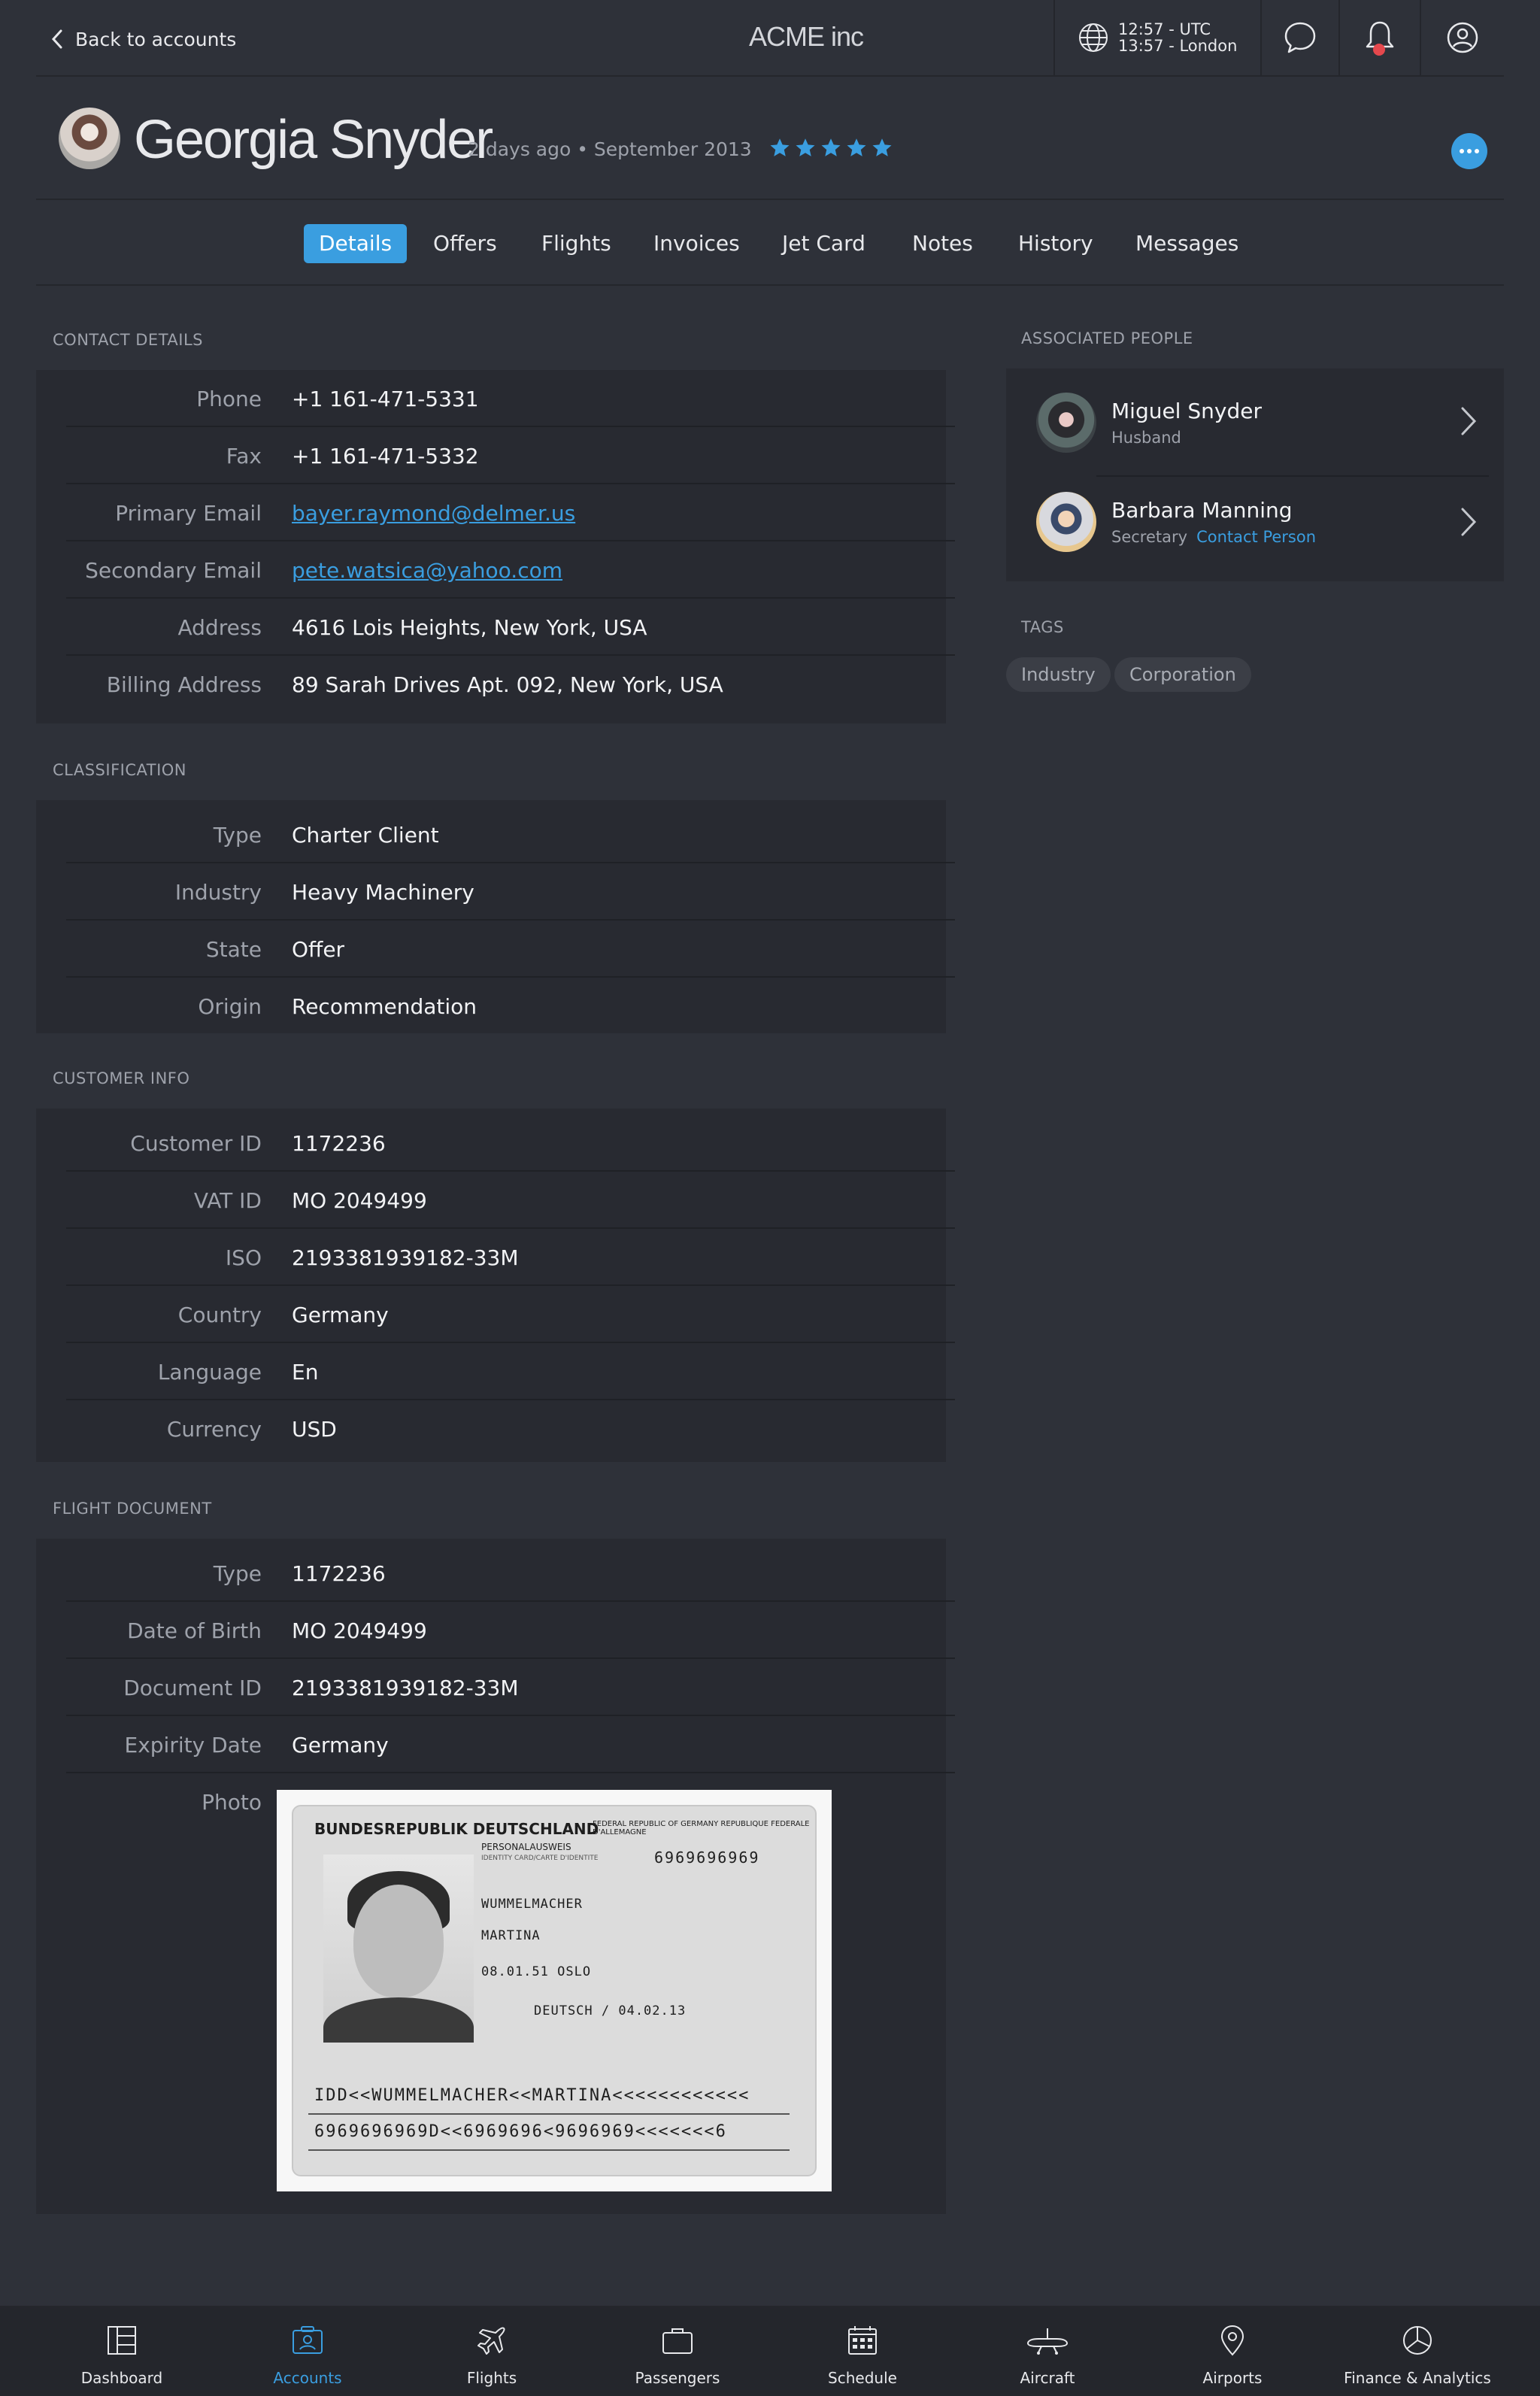 The height and width of the screenshot is (2396, 1540). I want to click on detail-row-primary-email: Primary Email bayer.raymond@delmer.us, so click(510, 512).